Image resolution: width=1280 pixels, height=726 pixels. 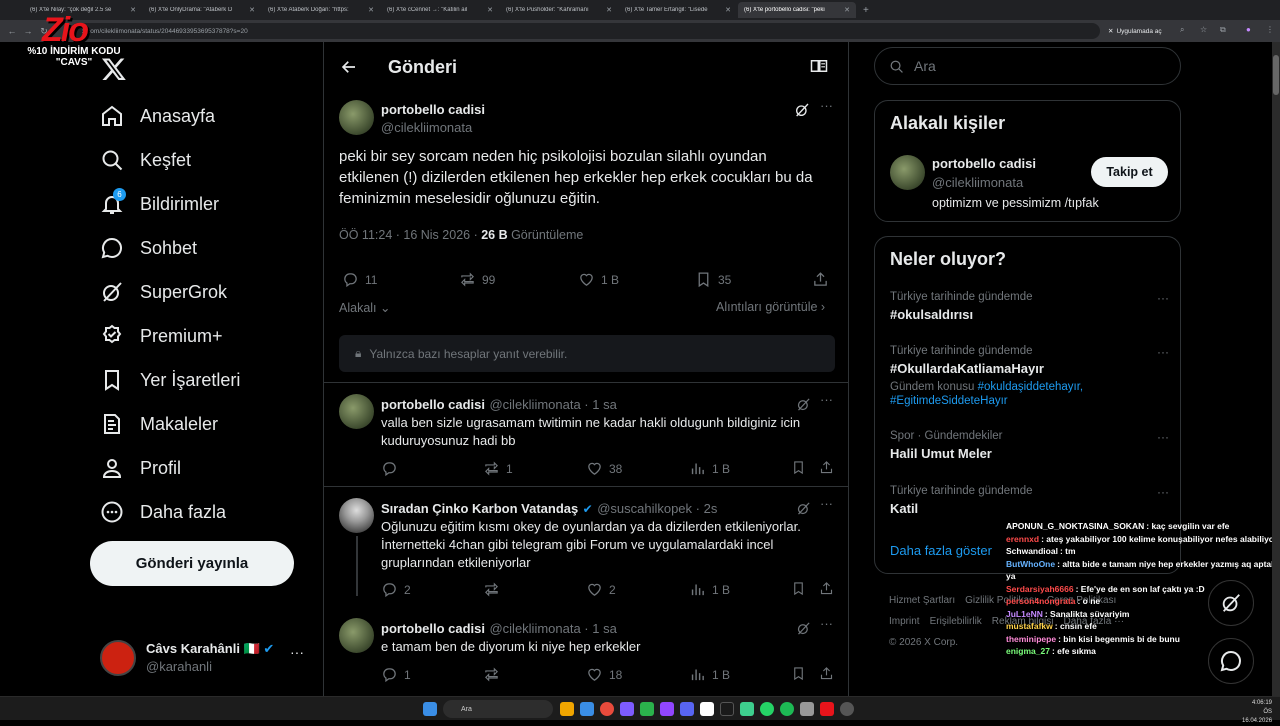 What do you see at coordinates (552, 628) in the screenshot?
I see `author-handle: @cilekliimonata · 1 sa` at bounding box center [552, 628].